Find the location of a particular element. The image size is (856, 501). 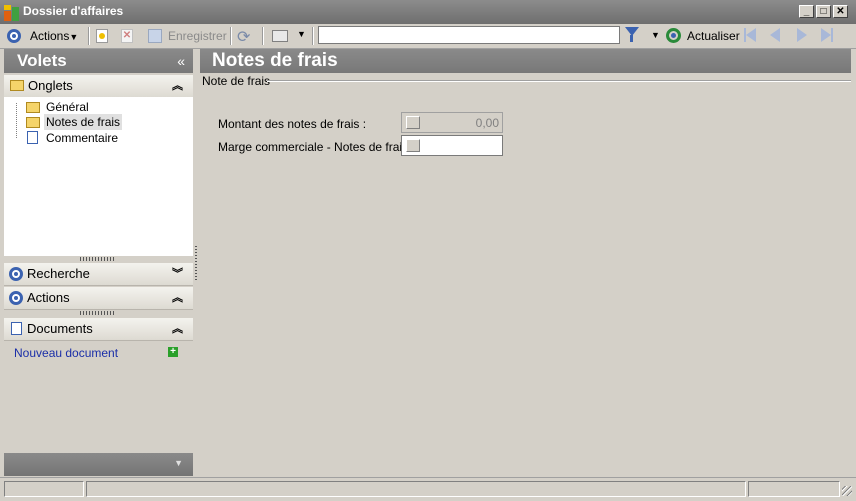

minimize-button: _ is located at coordinates (806, 11).